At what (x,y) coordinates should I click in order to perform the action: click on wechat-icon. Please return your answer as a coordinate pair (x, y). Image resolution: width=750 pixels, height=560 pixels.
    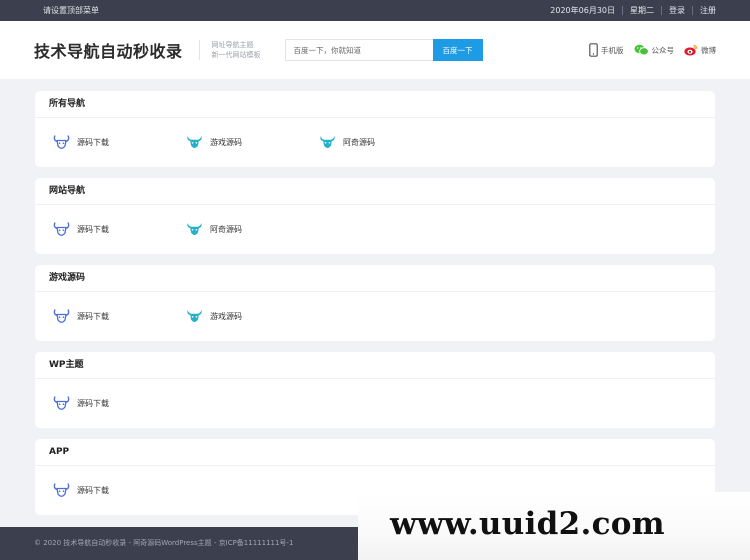
    Looking at the image, I should click on (641, 50).